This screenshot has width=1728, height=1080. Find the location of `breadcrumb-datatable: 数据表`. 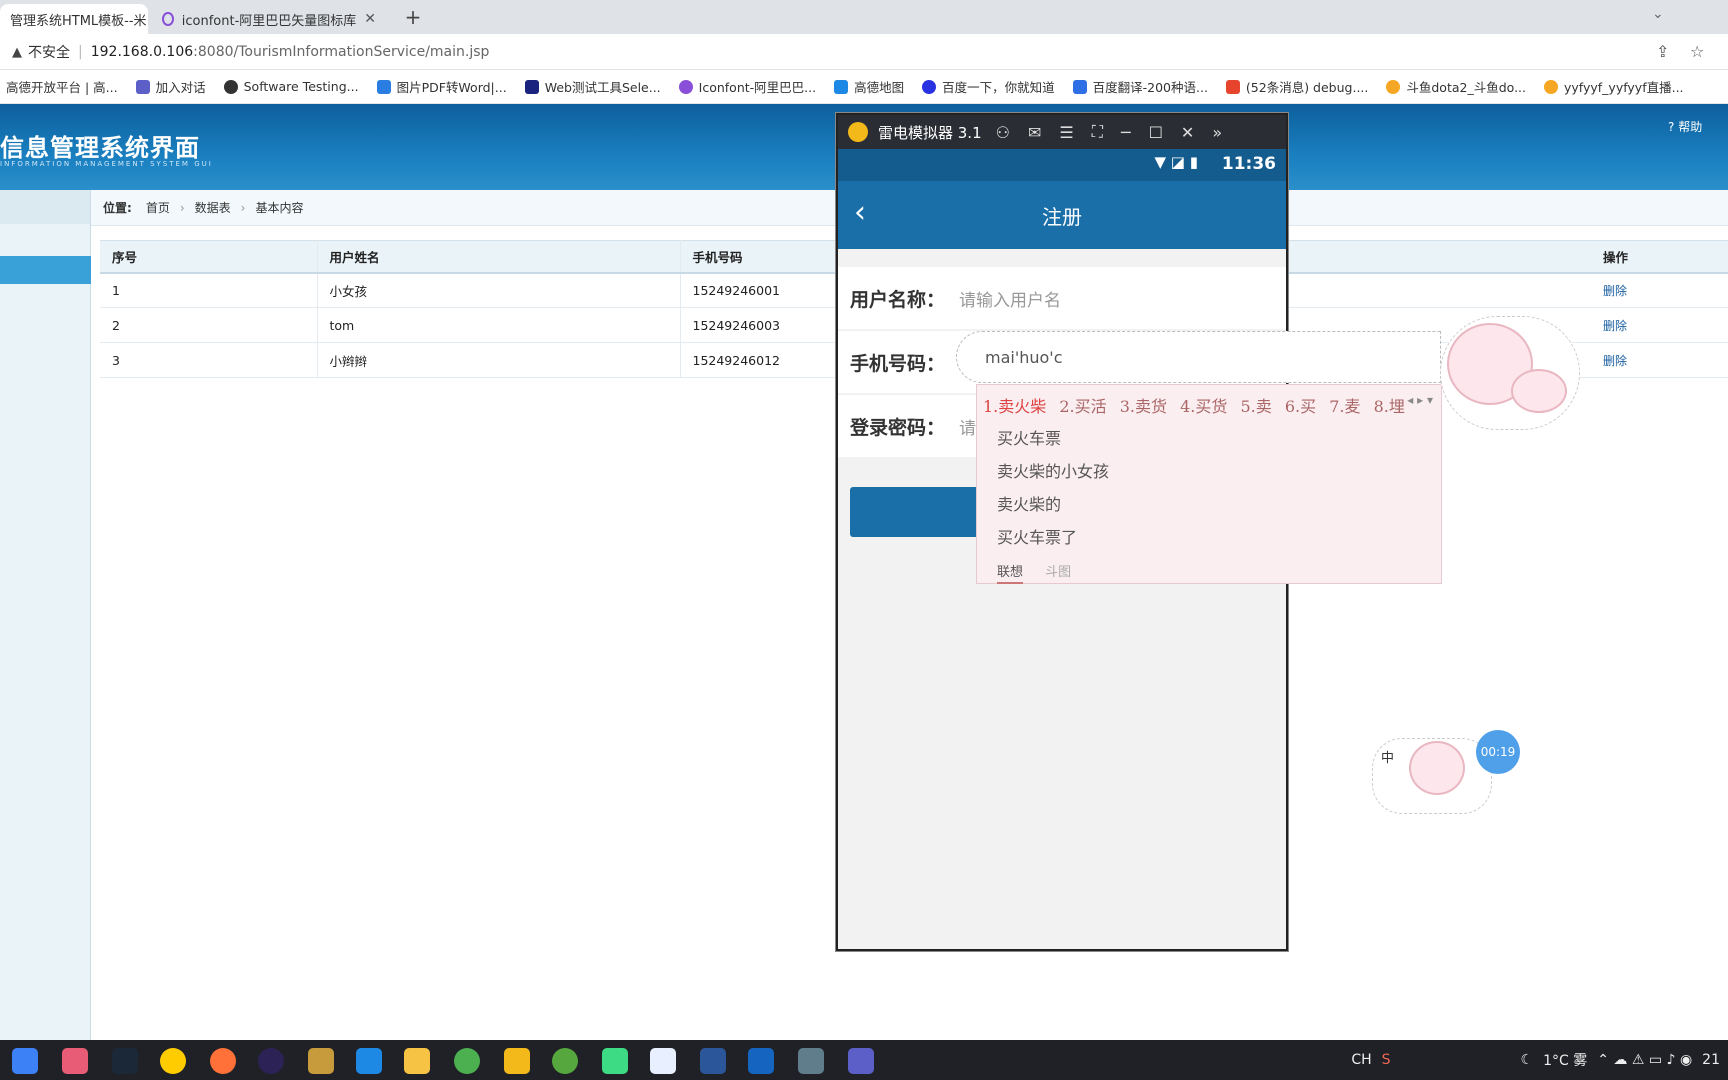

breadcrumb-datatable: 数据表 is located at coordinates (213, 207).